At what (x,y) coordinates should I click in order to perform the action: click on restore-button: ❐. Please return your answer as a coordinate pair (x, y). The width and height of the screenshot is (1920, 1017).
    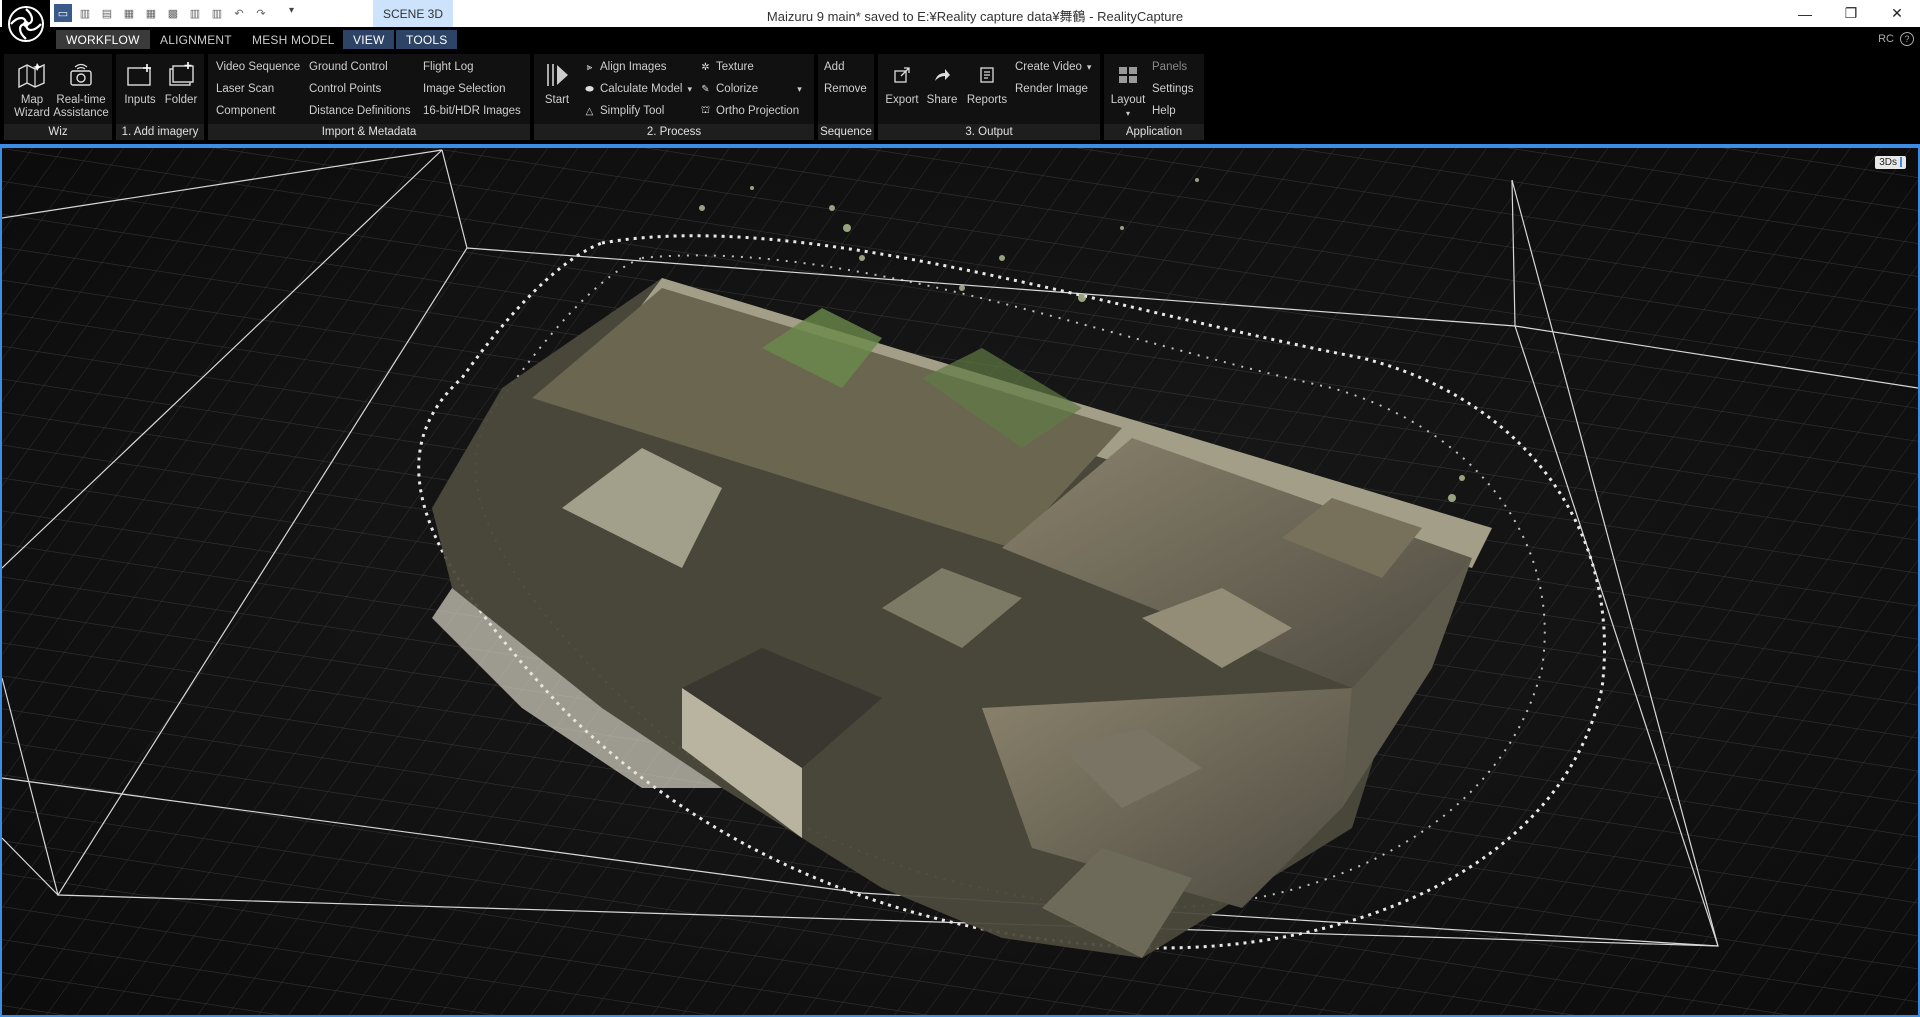
    Looking at the image, I should click on (1851, 13).